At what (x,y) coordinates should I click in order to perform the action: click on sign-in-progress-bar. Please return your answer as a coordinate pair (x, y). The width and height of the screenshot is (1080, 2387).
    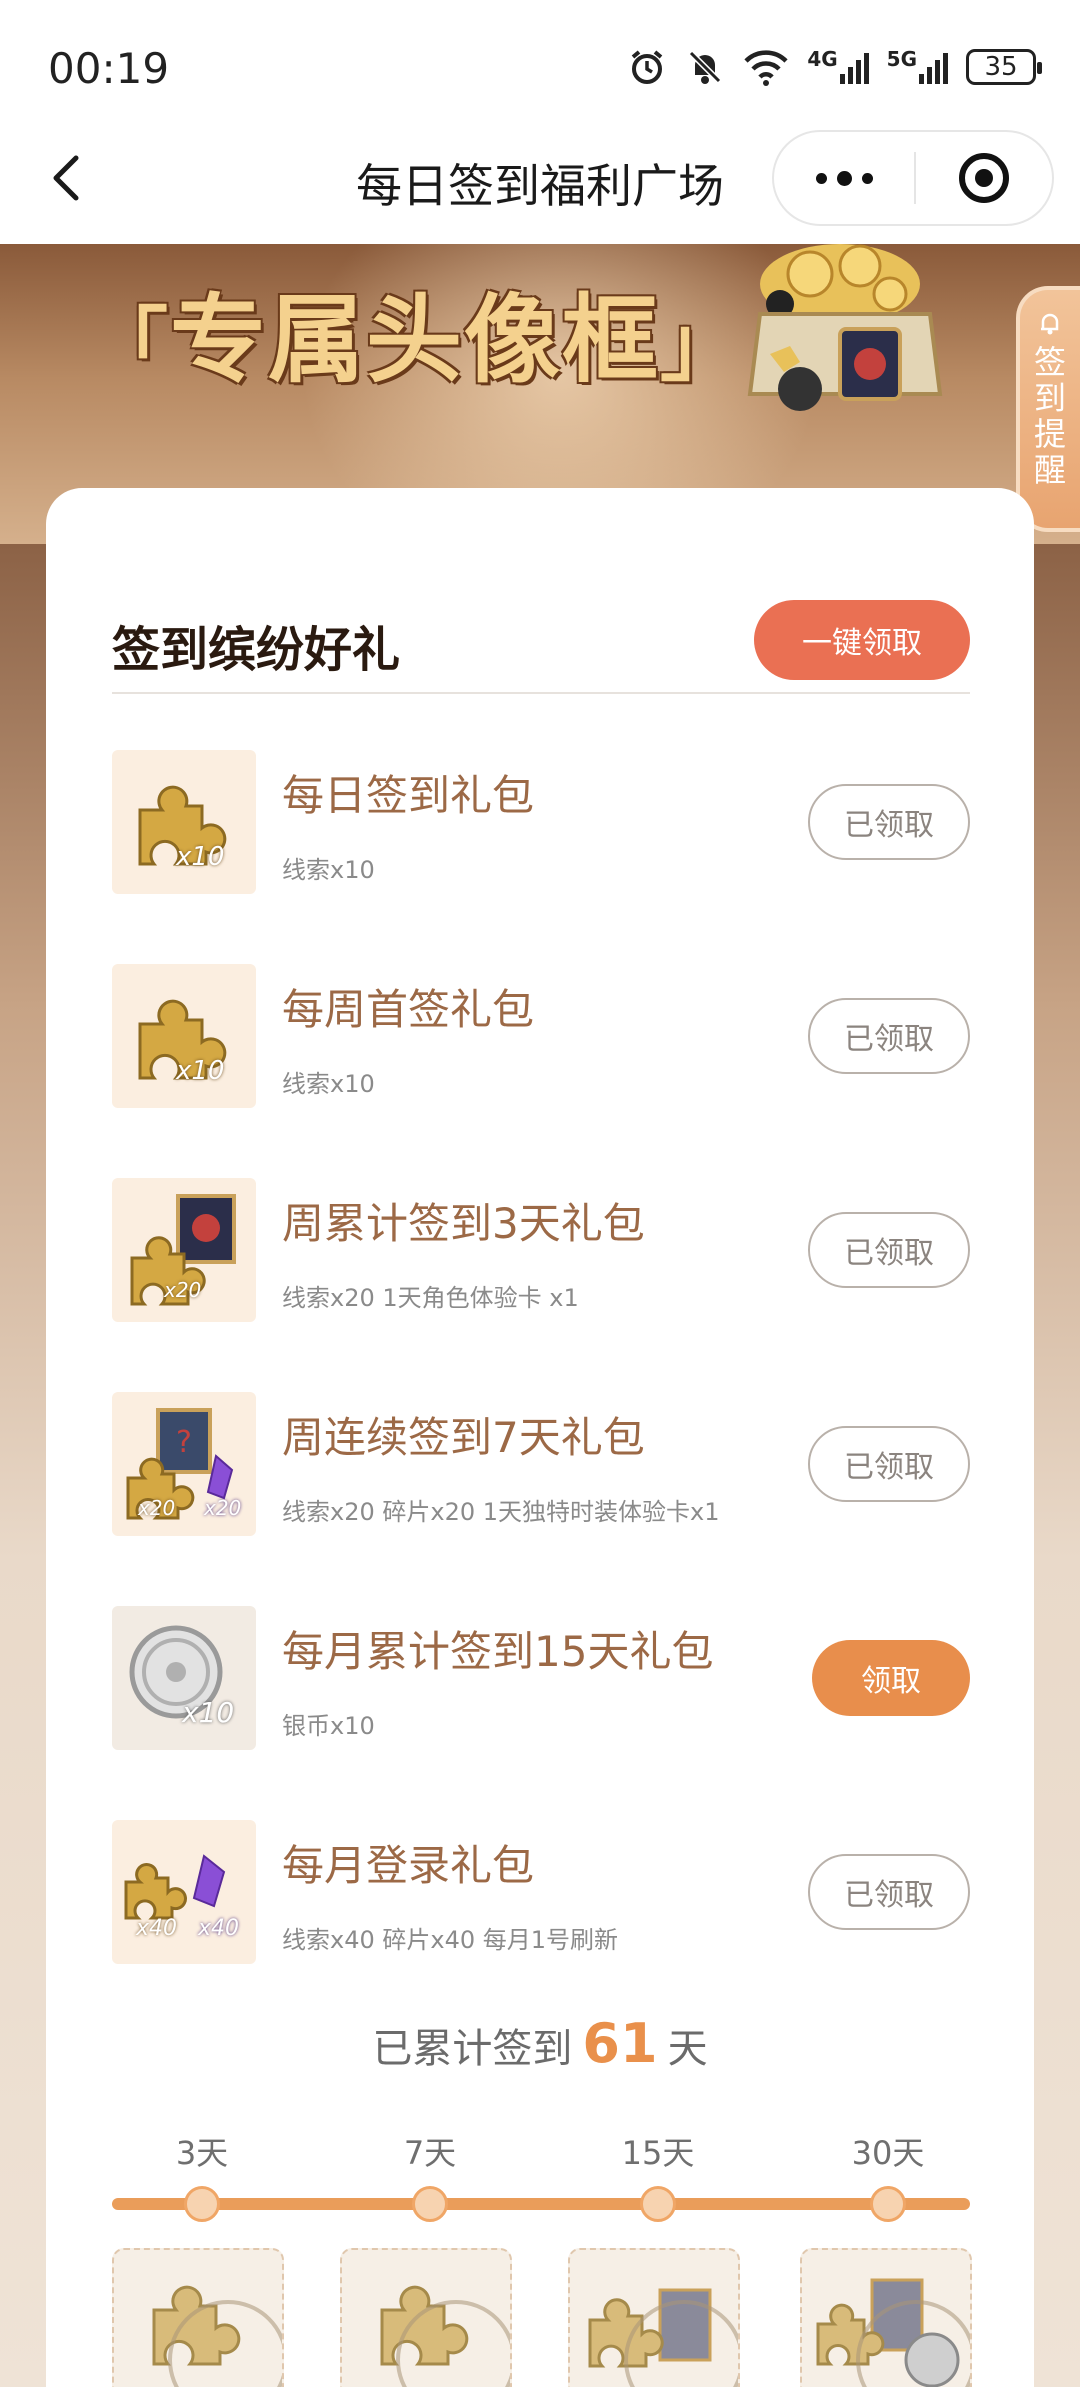
    Looking at the image, I should click on (541, 2204).